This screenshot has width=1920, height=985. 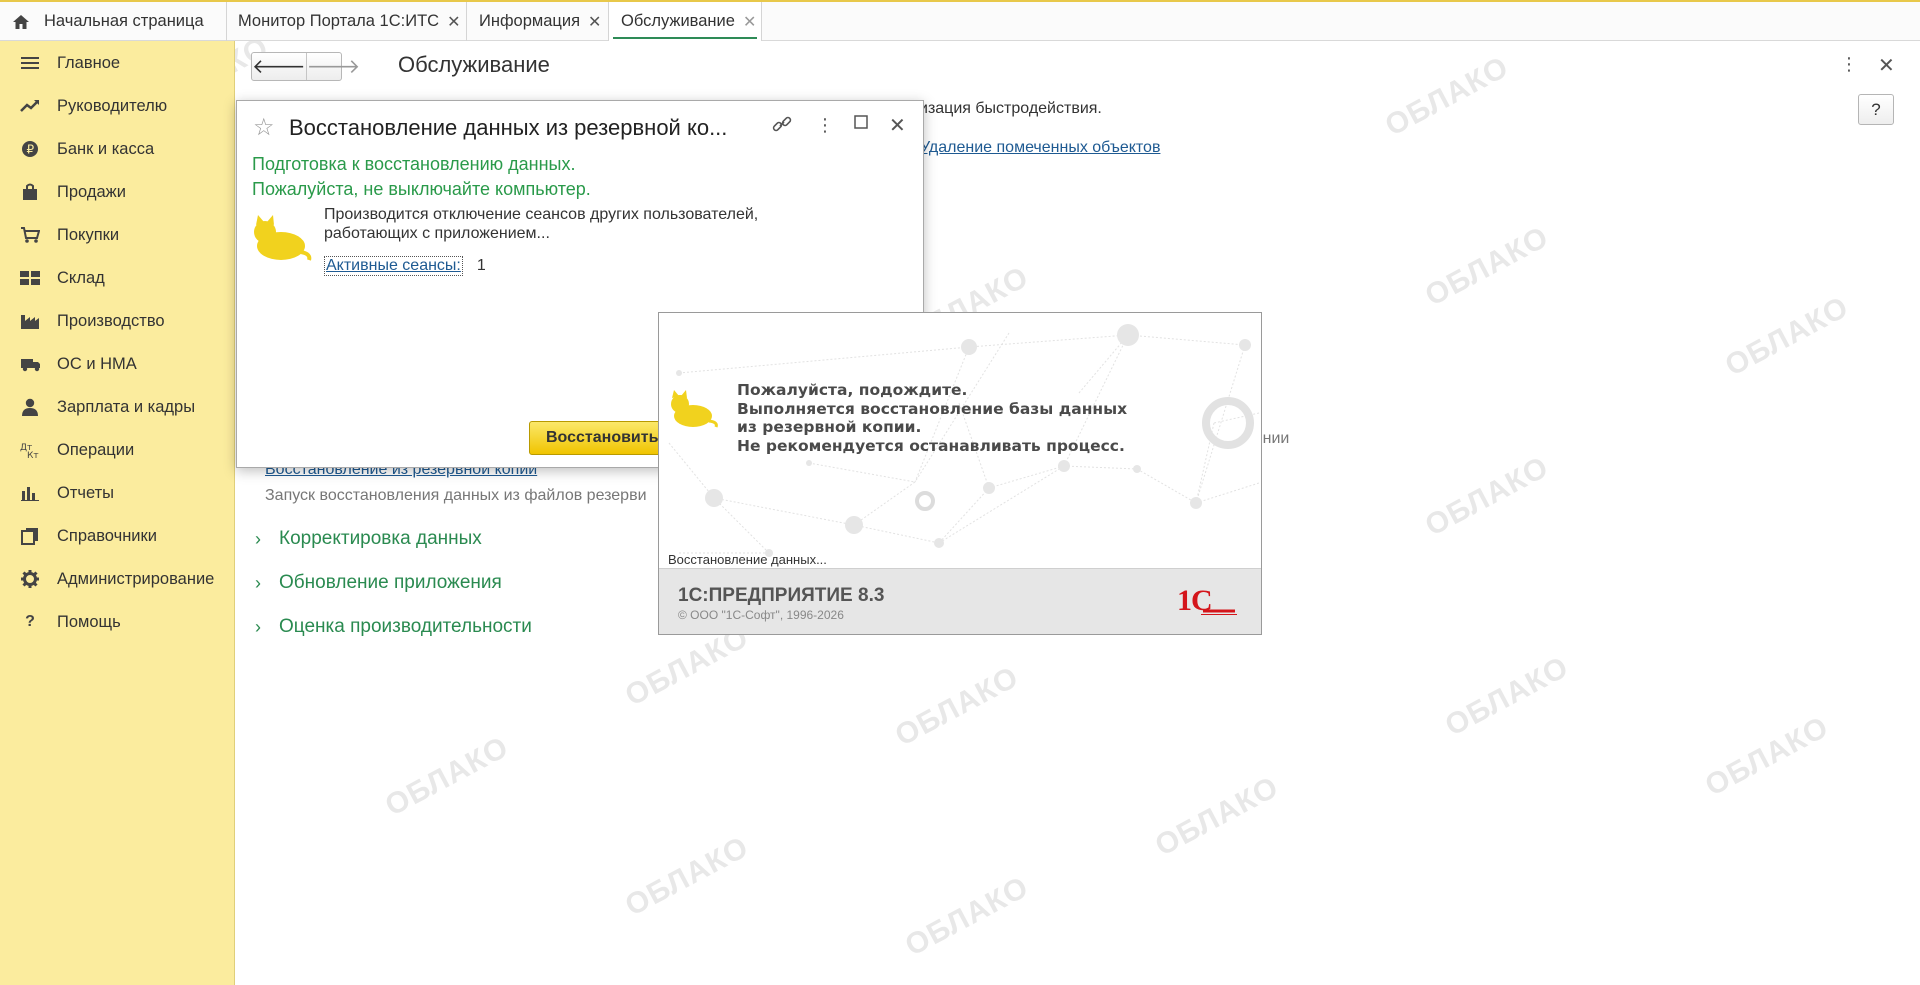 I want to click on sidebar-item-reports: Отчеты, so click(x=117, y=493).